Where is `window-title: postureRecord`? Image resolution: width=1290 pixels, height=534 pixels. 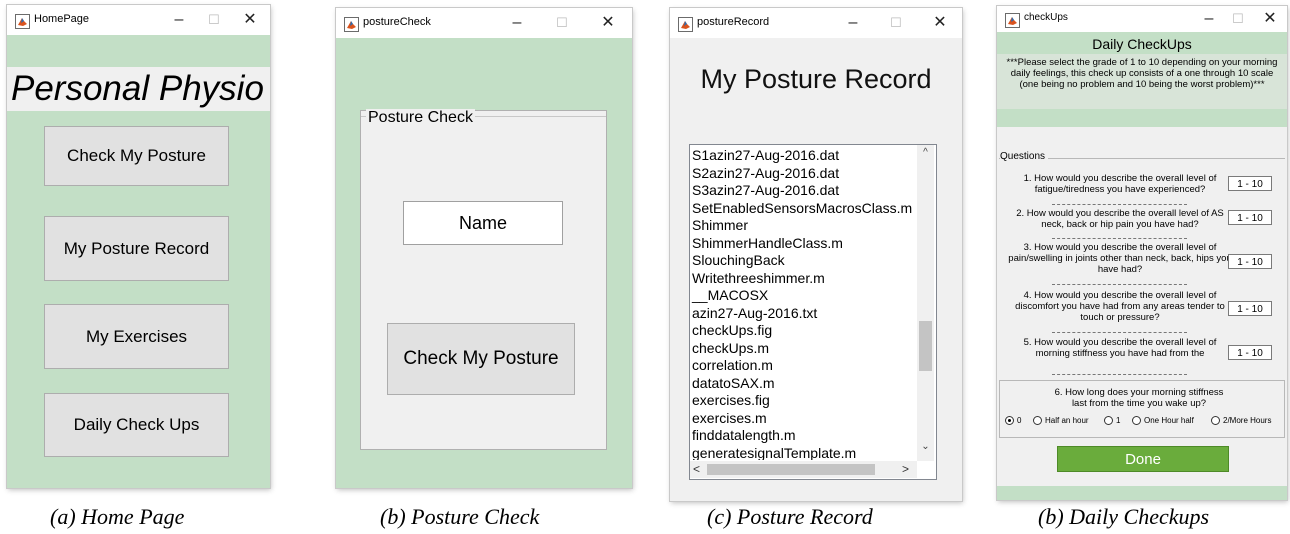
window-title: postureRecord is located at coordinates (733, 22).